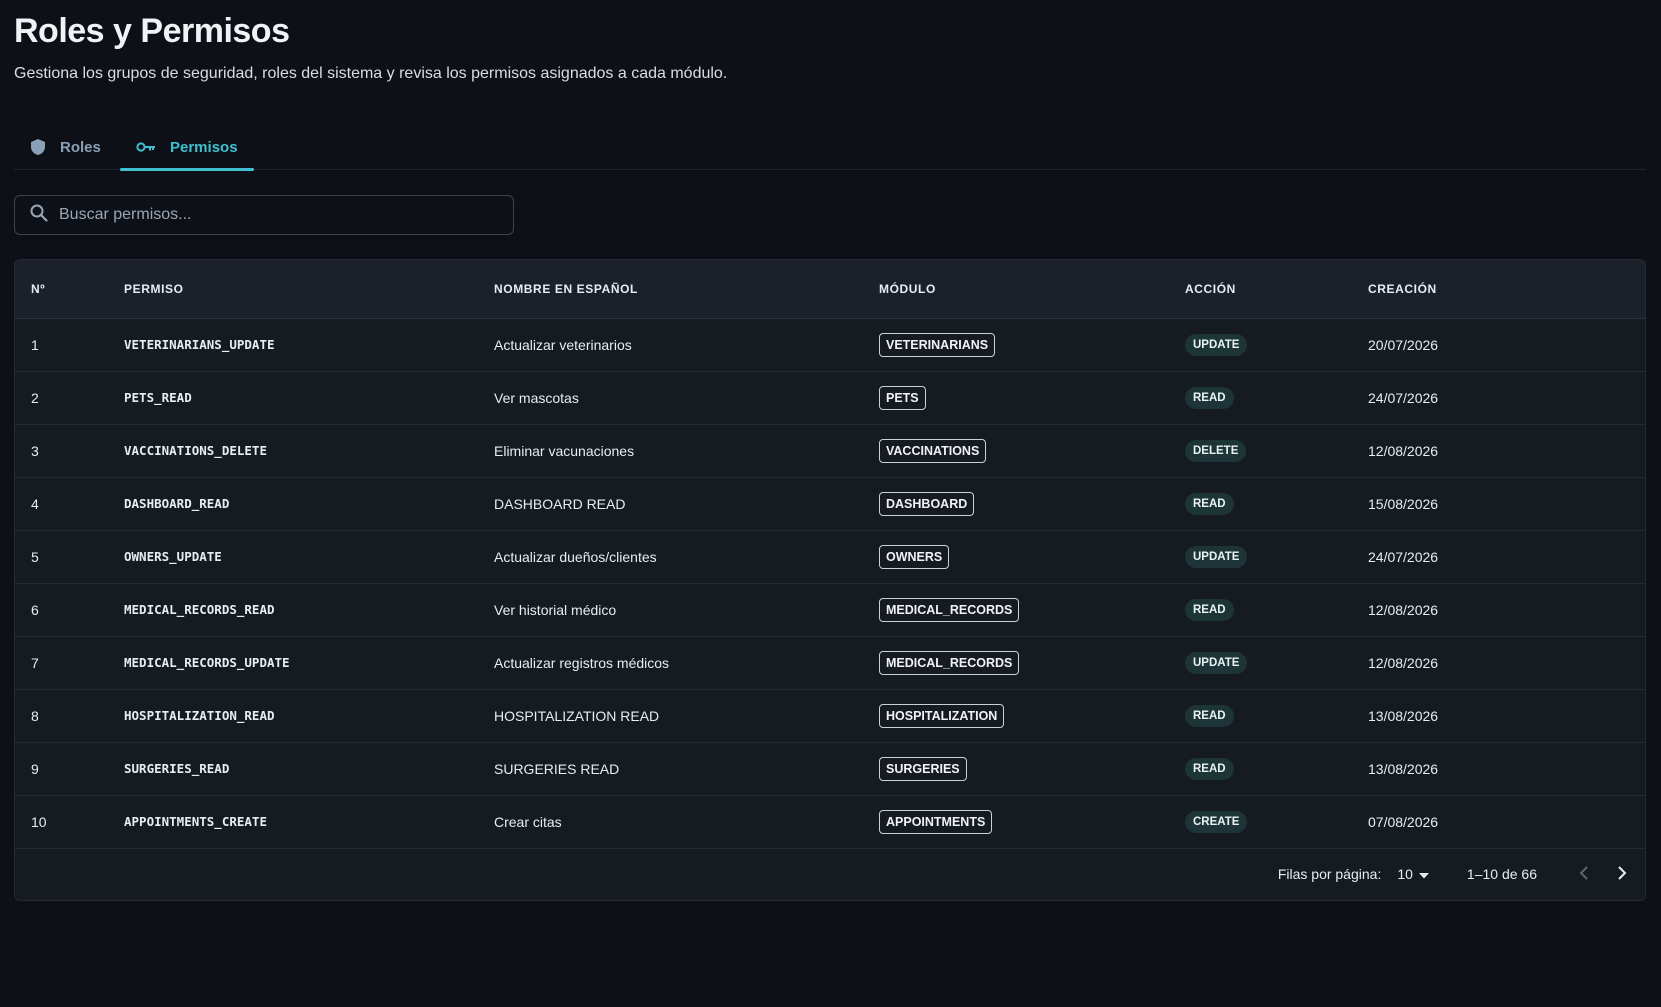  What do you see at coordinates (80, 147) in the screenshot?
I see `tab-roles-label: Roles` at bounding box center [80, 147].